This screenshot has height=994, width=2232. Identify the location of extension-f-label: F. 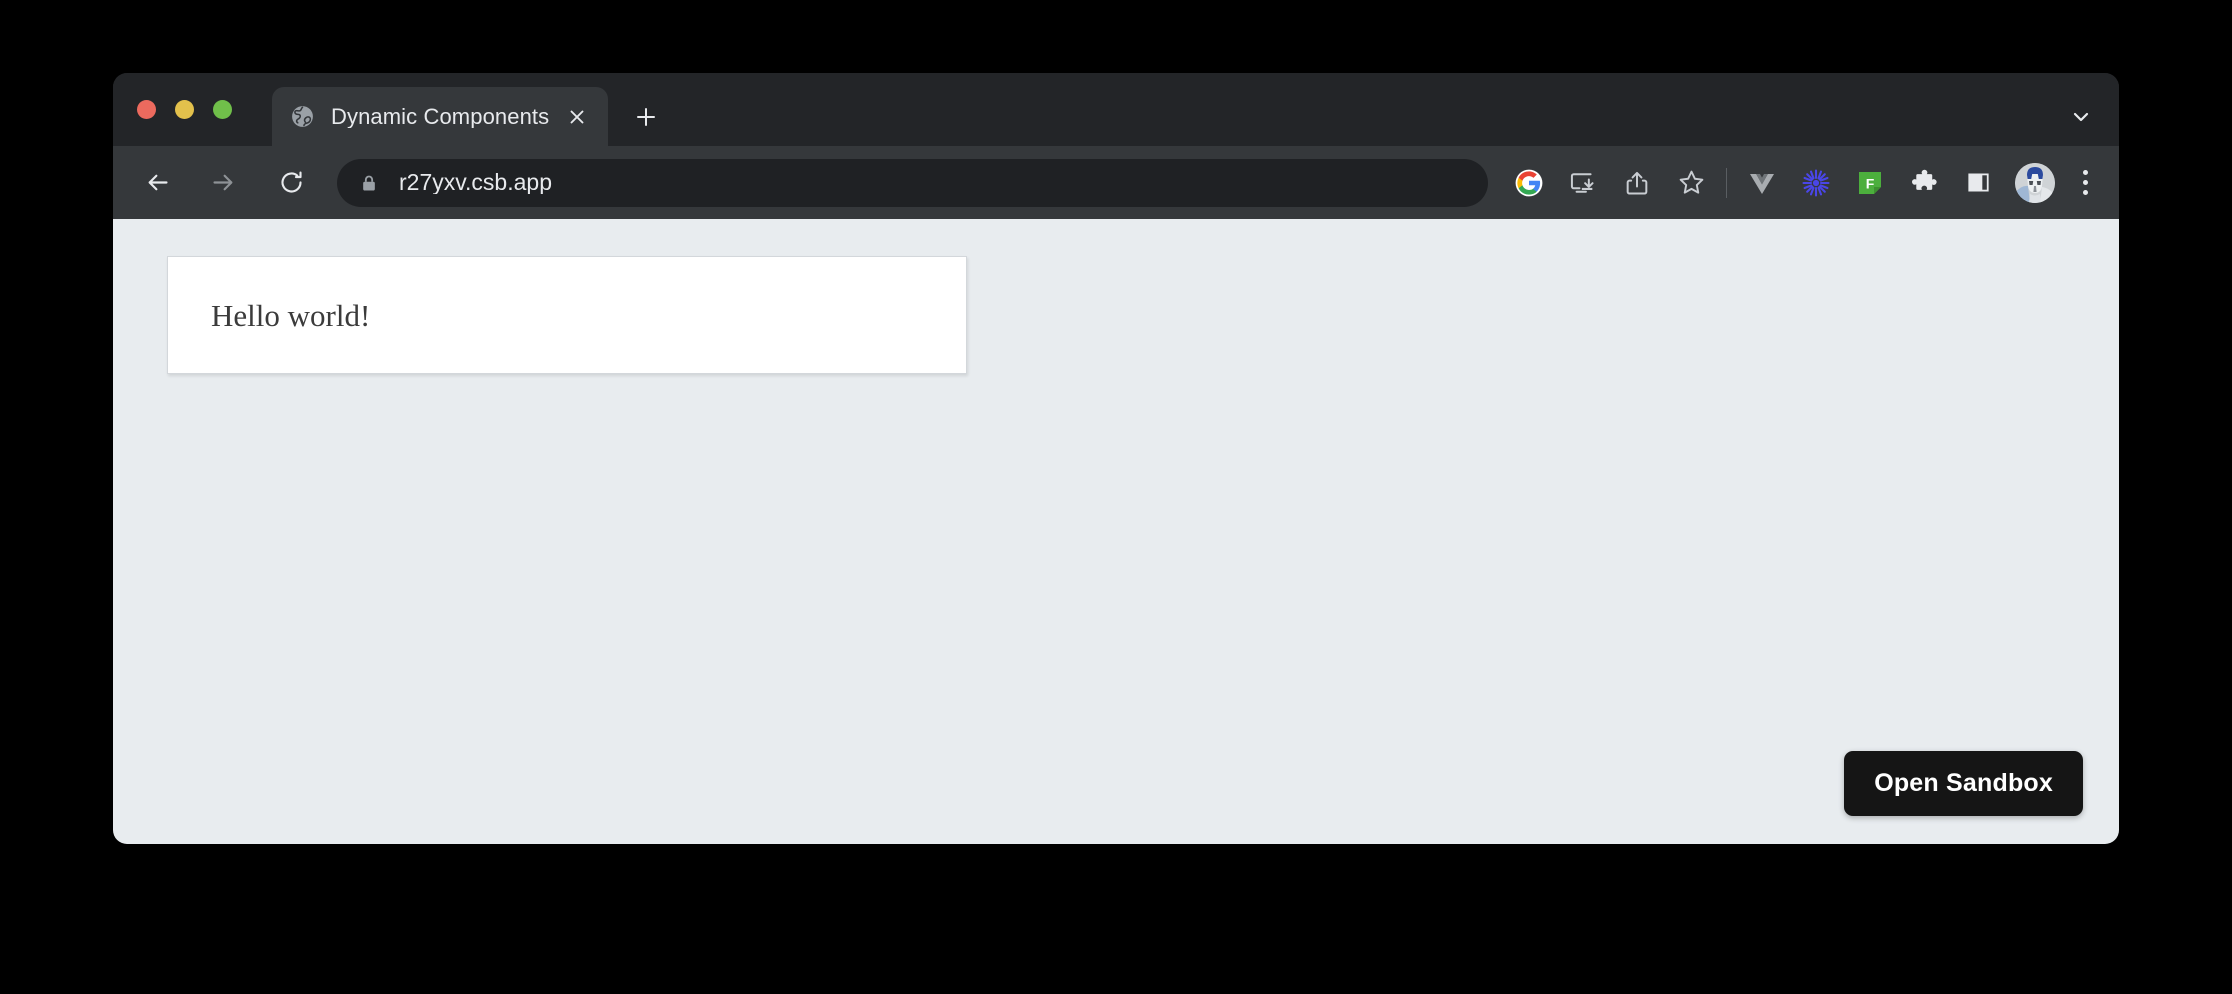
(1870, 183).